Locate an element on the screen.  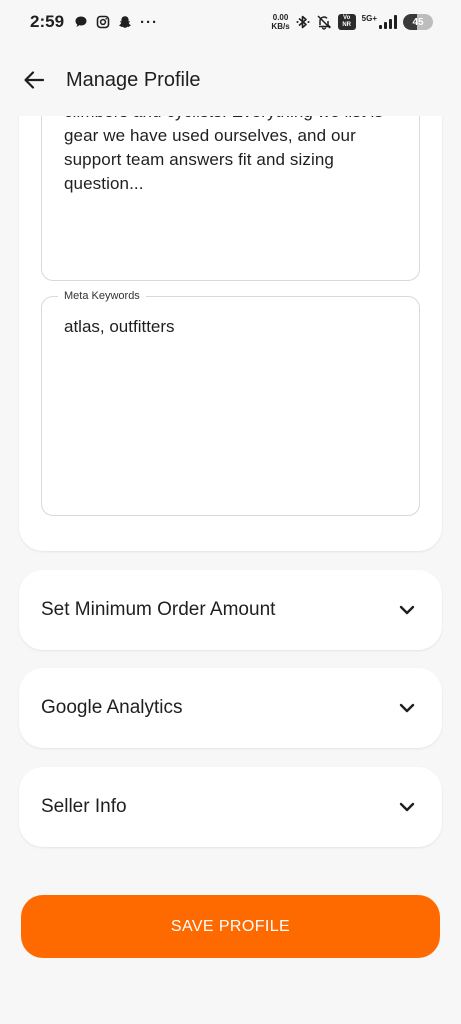
status-time: 2:59 is located at coordinates (47, 21).